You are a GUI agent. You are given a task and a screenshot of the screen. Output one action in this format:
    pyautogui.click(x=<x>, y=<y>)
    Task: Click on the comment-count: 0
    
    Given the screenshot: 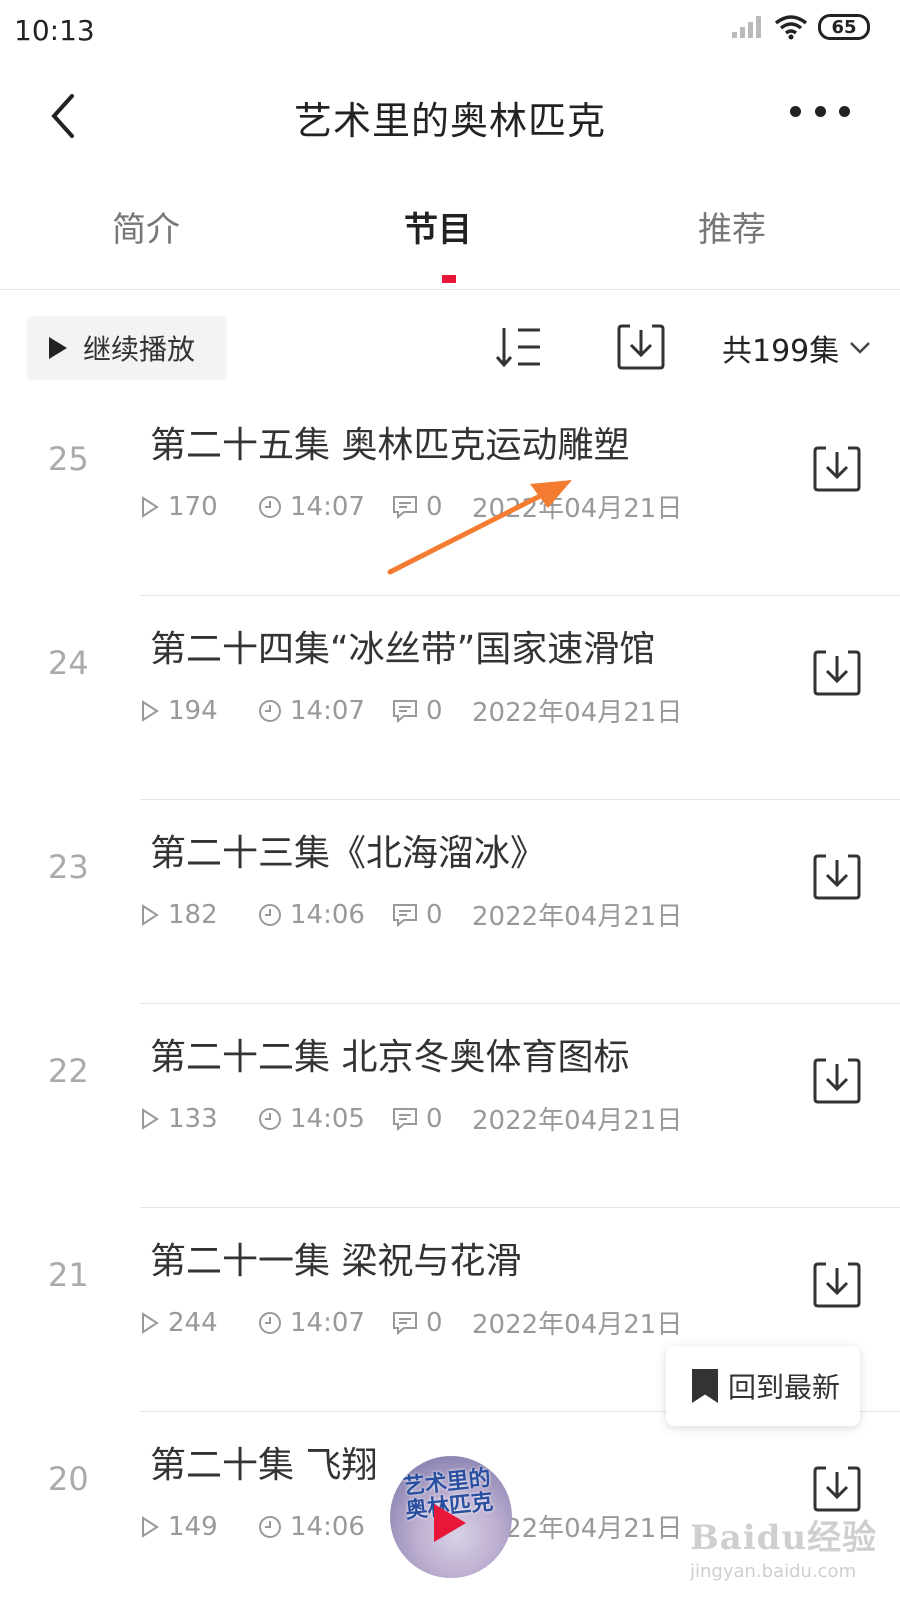 What is the action you would take?
    pyautogui.click(x=432, y=915)
    